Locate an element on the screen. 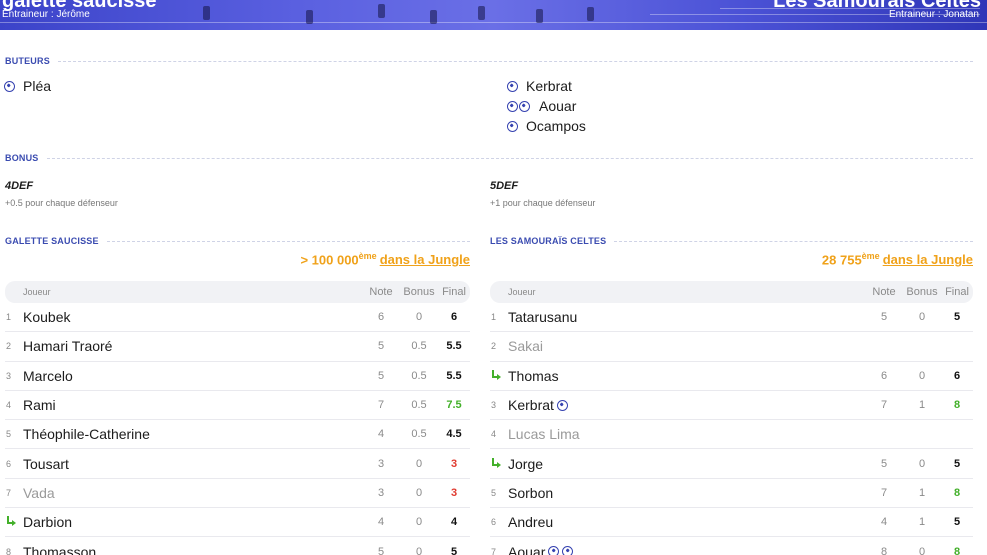  right-scorer: Ocampos is located at coordinates (546, 126).